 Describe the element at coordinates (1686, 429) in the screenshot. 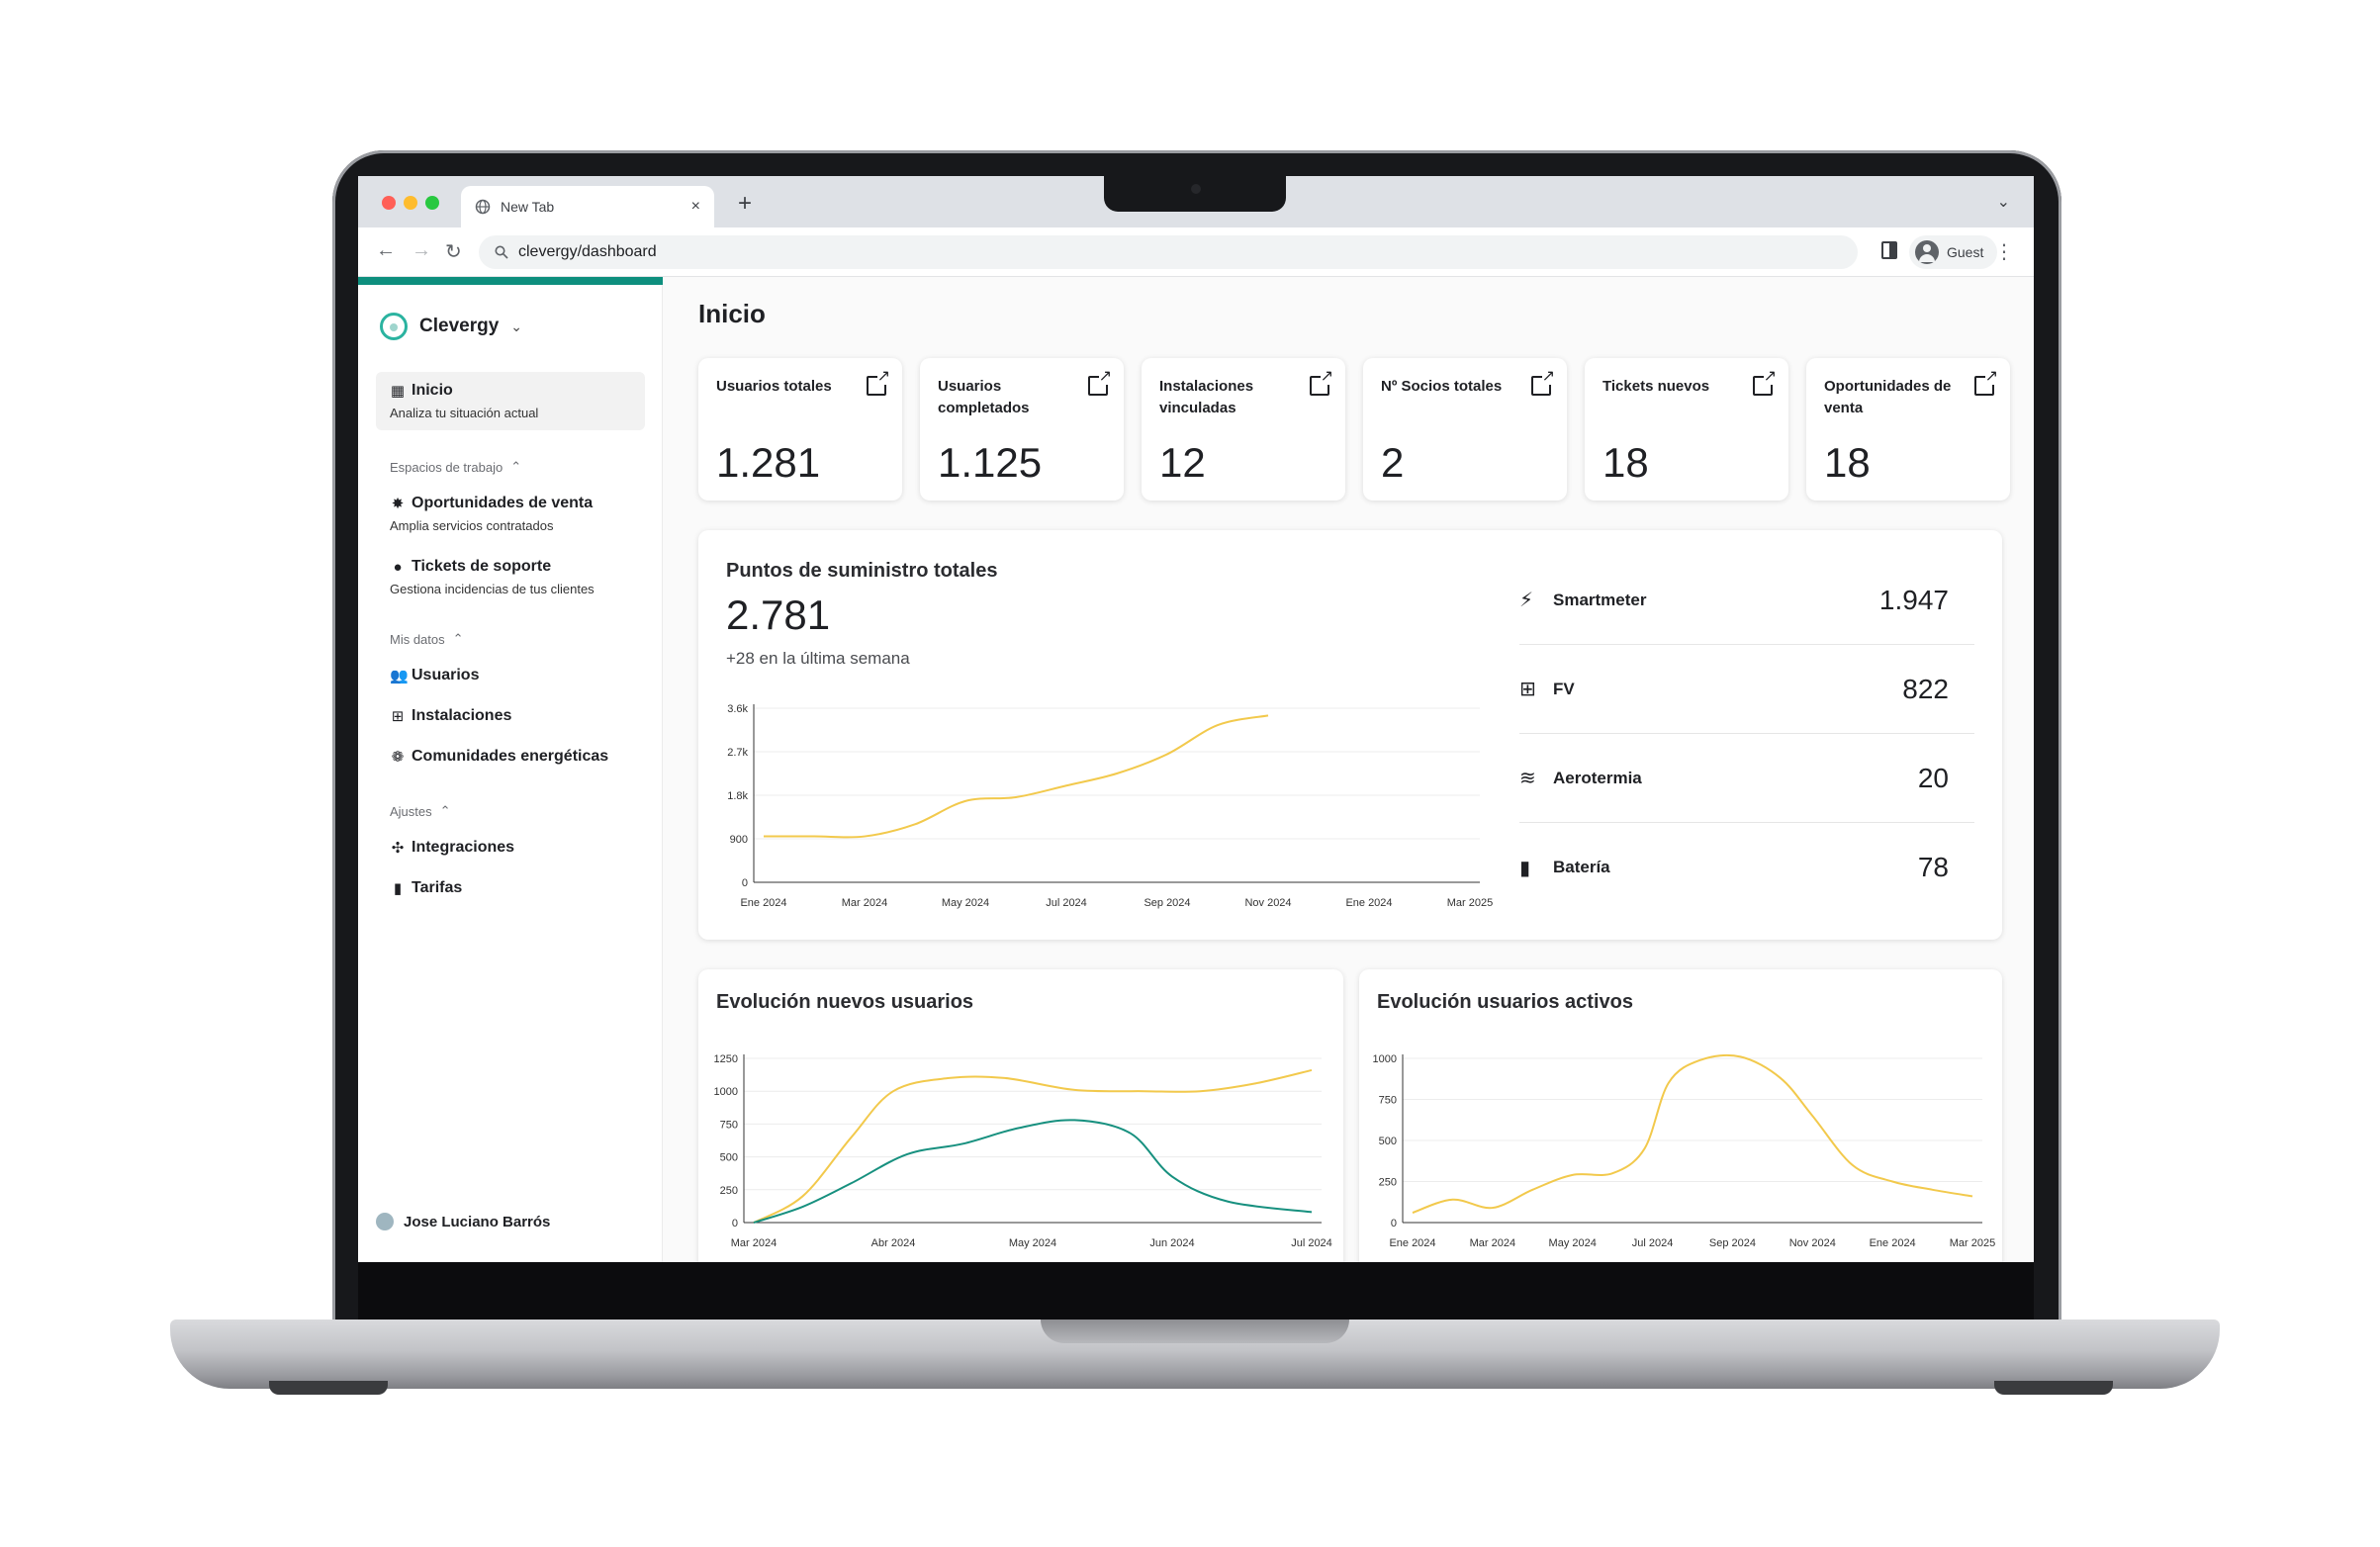

I see `kpi-card-tickets-nuevos: Tickets nuevos 18` at that location.